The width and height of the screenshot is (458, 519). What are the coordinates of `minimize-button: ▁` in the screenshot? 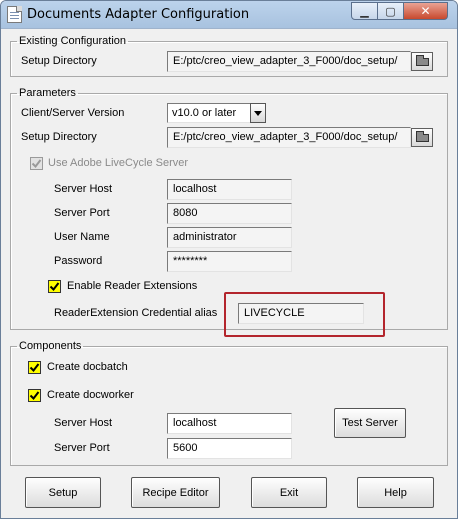 It's located at (364, 11).